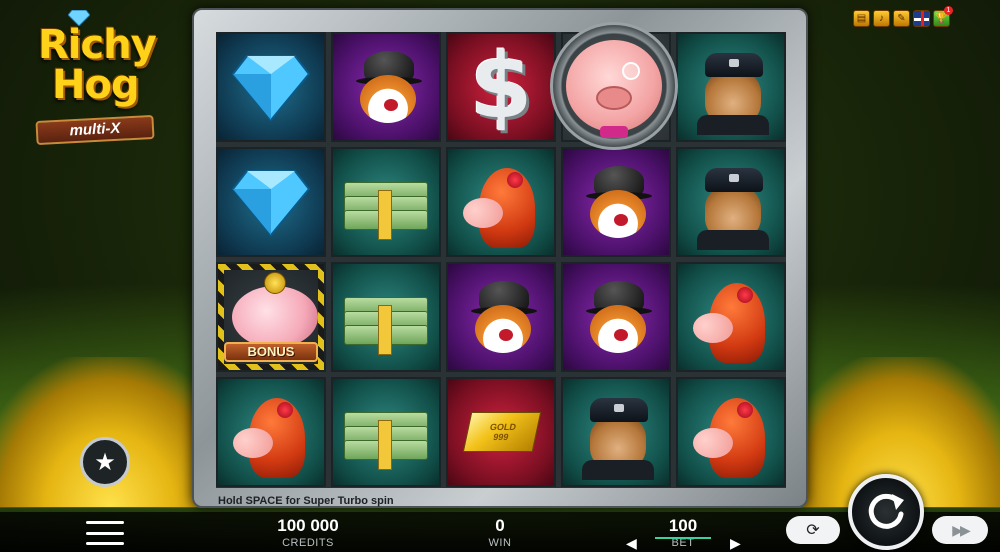  I want to click on settings-icon: ✎, so click(901, 18).